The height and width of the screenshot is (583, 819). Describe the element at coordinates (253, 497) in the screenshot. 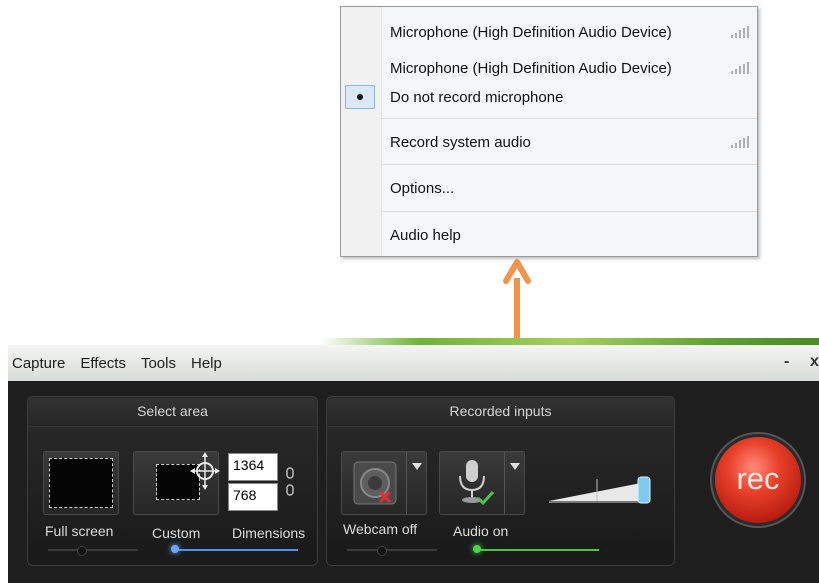

I see `height-input: 768` at that location.